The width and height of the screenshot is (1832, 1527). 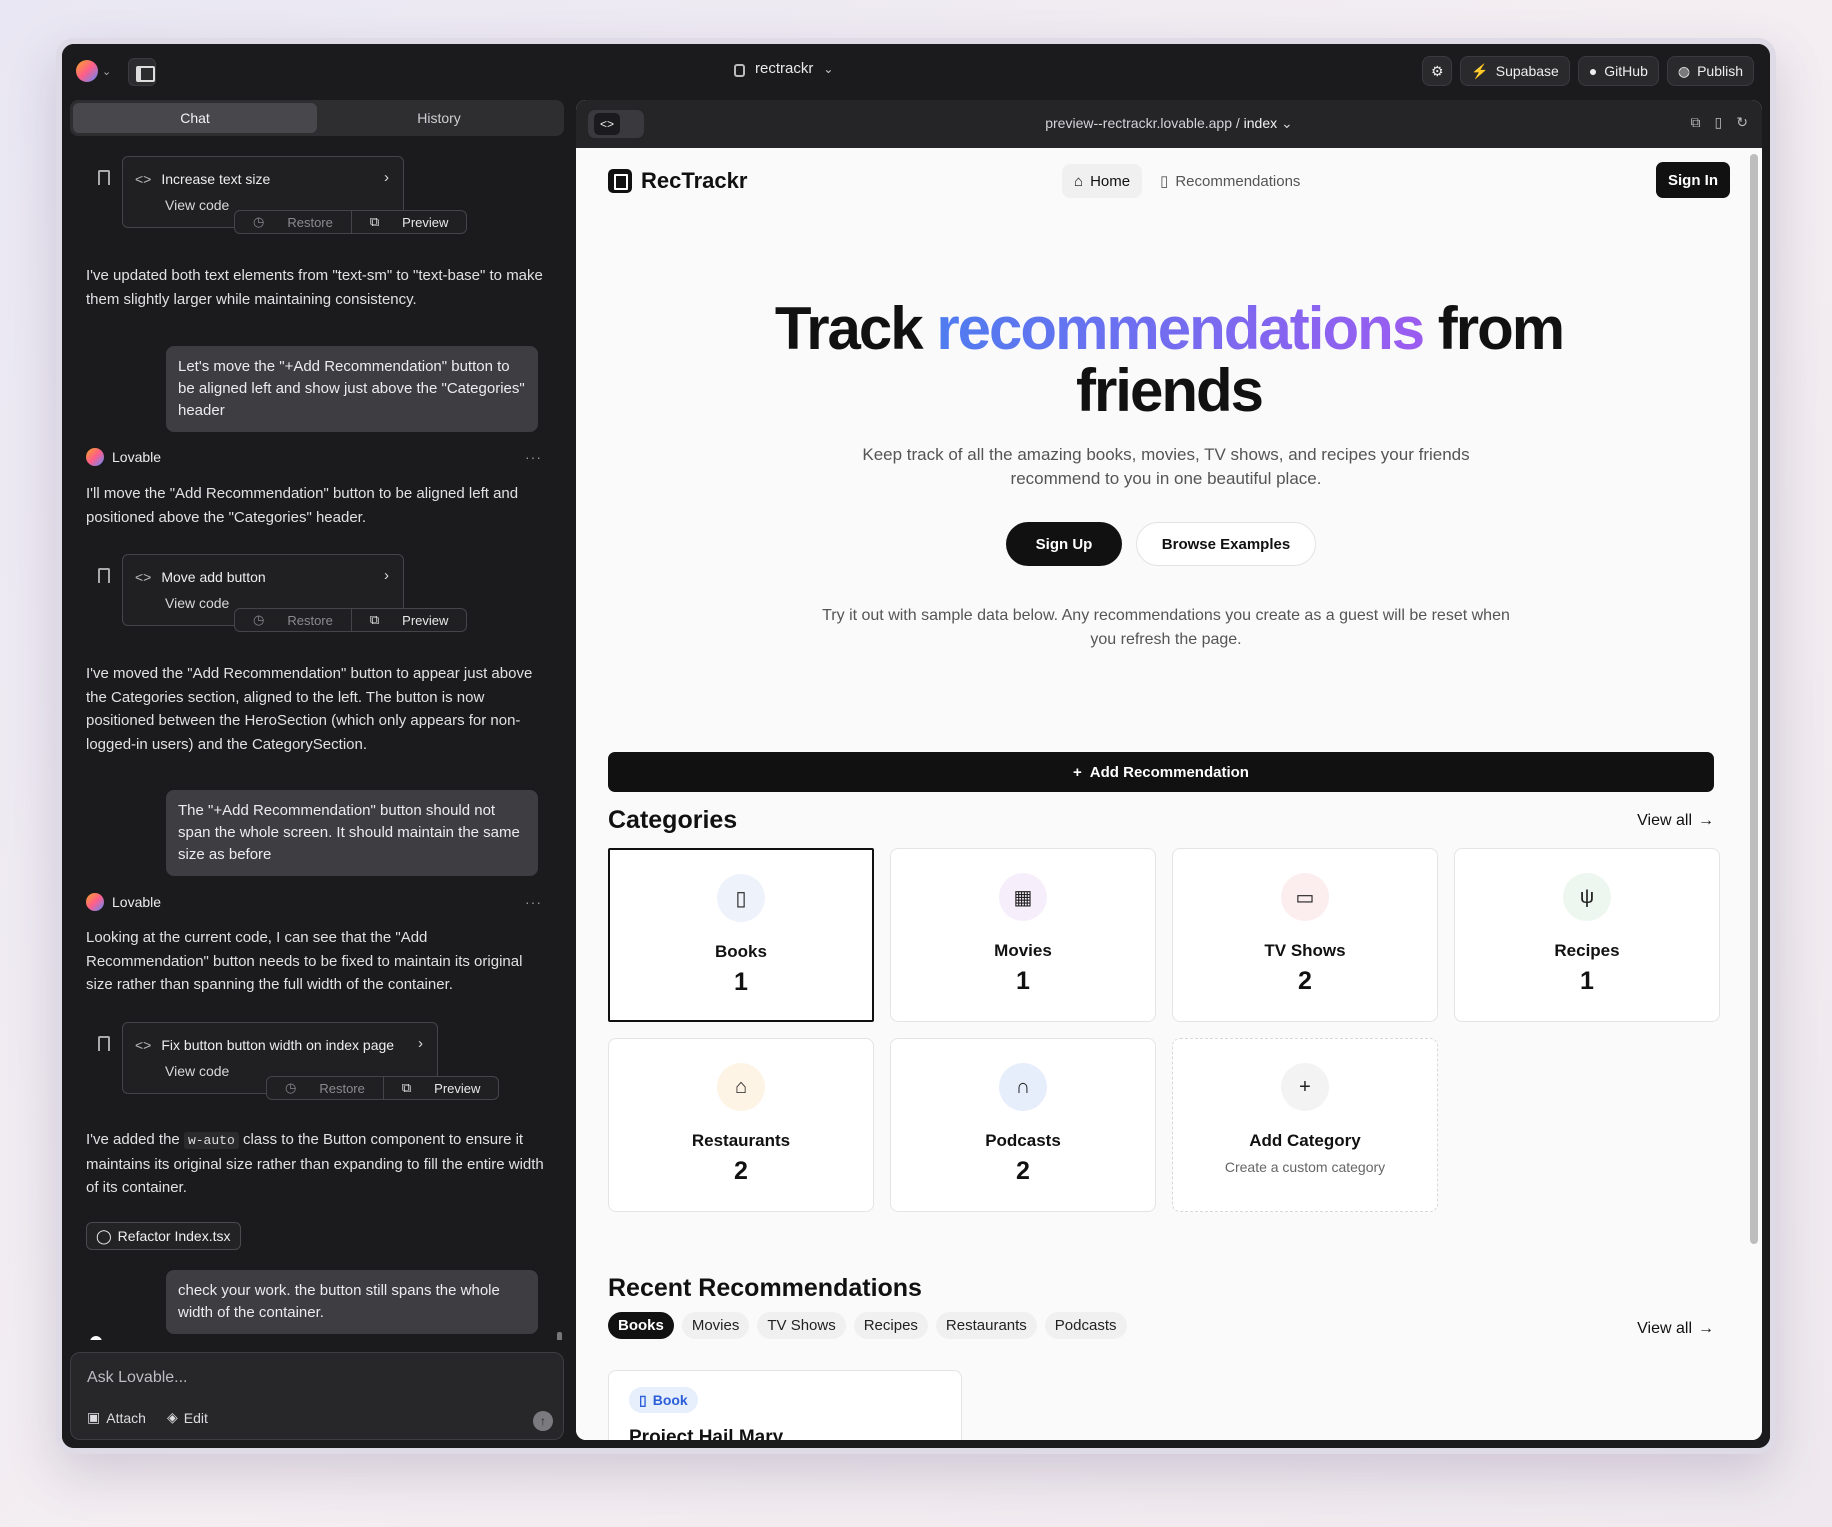 I want to click on category-name: Restaurants, so click(x=741, y=1140).